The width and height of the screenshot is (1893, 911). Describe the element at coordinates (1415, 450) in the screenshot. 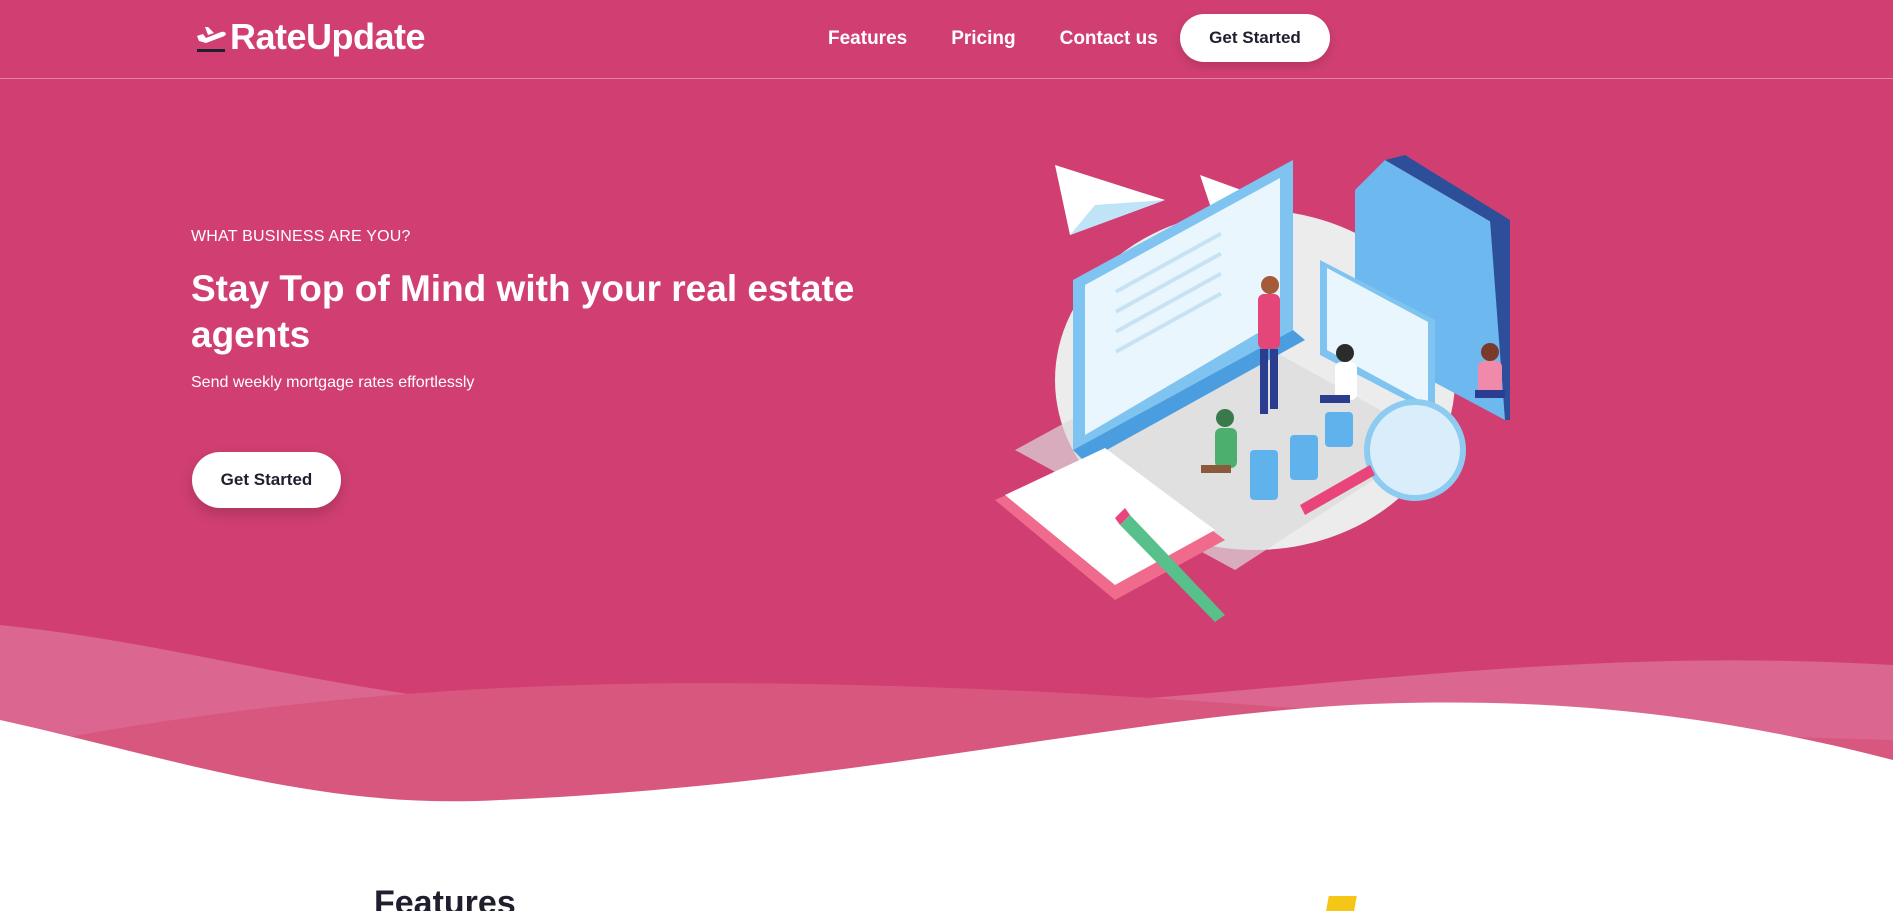

I see `magnifier` at that location.